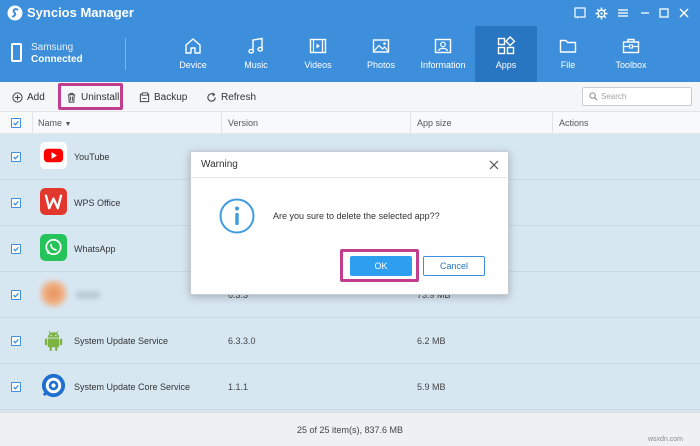 This screenshot has height=446, width=700. Describe the element at coordinates (243, 123) in the screenshot. I see `column-header-version: Version` at that location.